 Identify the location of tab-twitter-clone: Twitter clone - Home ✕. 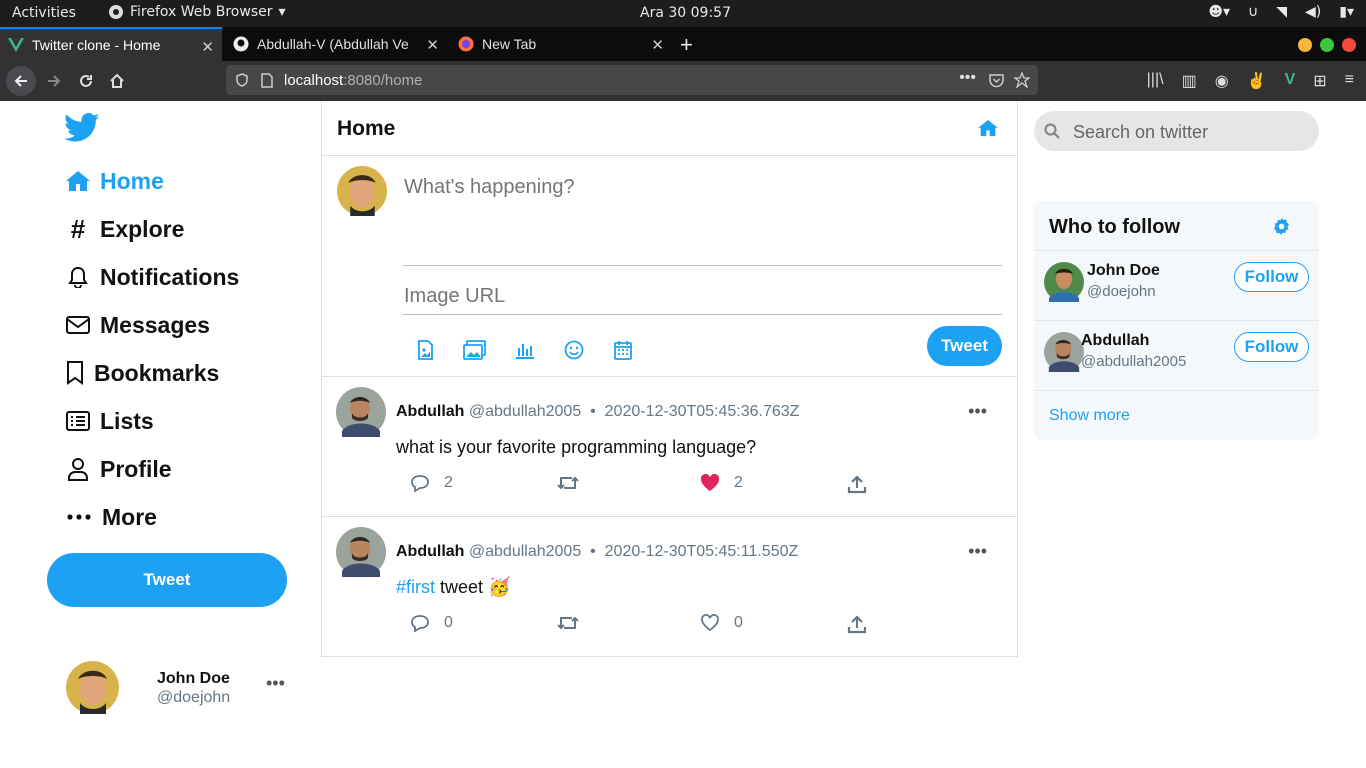
(111, 44).